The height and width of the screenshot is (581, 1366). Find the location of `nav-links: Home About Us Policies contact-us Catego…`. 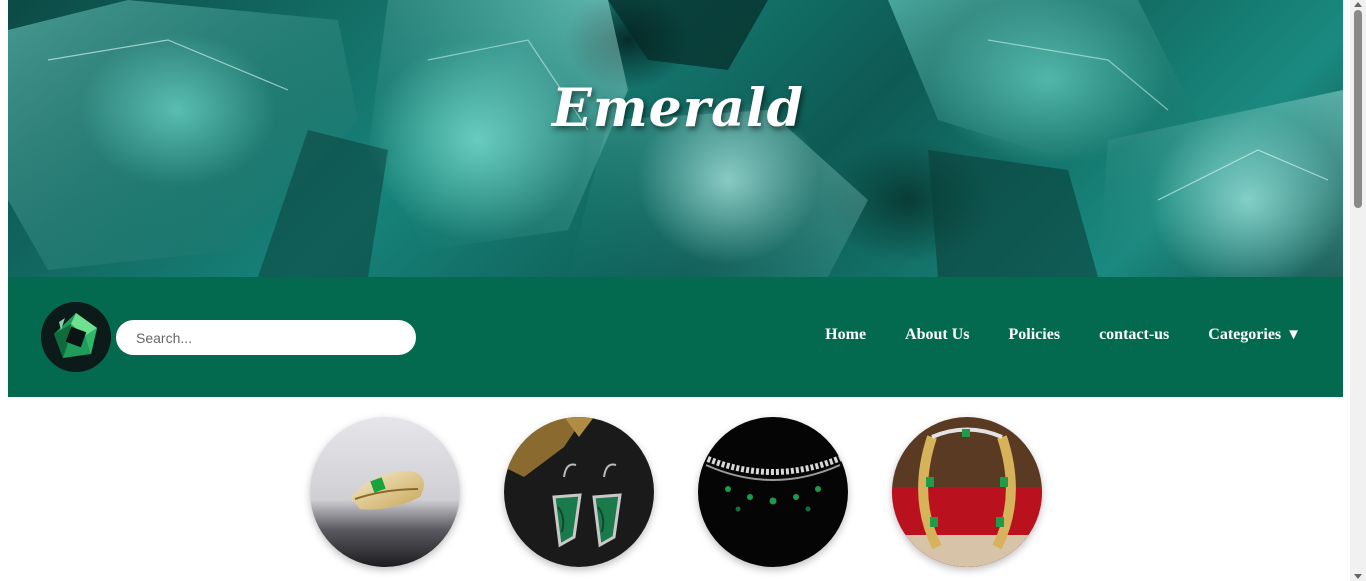

nav-links: Home About Us Policies contact-us Catego… is located at coordinates (1043, 335).